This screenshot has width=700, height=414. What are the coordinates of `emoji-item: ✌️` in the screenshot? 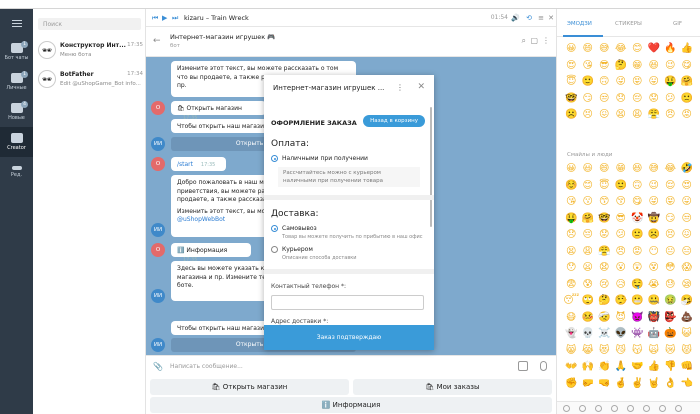 It's located at (637, 384).